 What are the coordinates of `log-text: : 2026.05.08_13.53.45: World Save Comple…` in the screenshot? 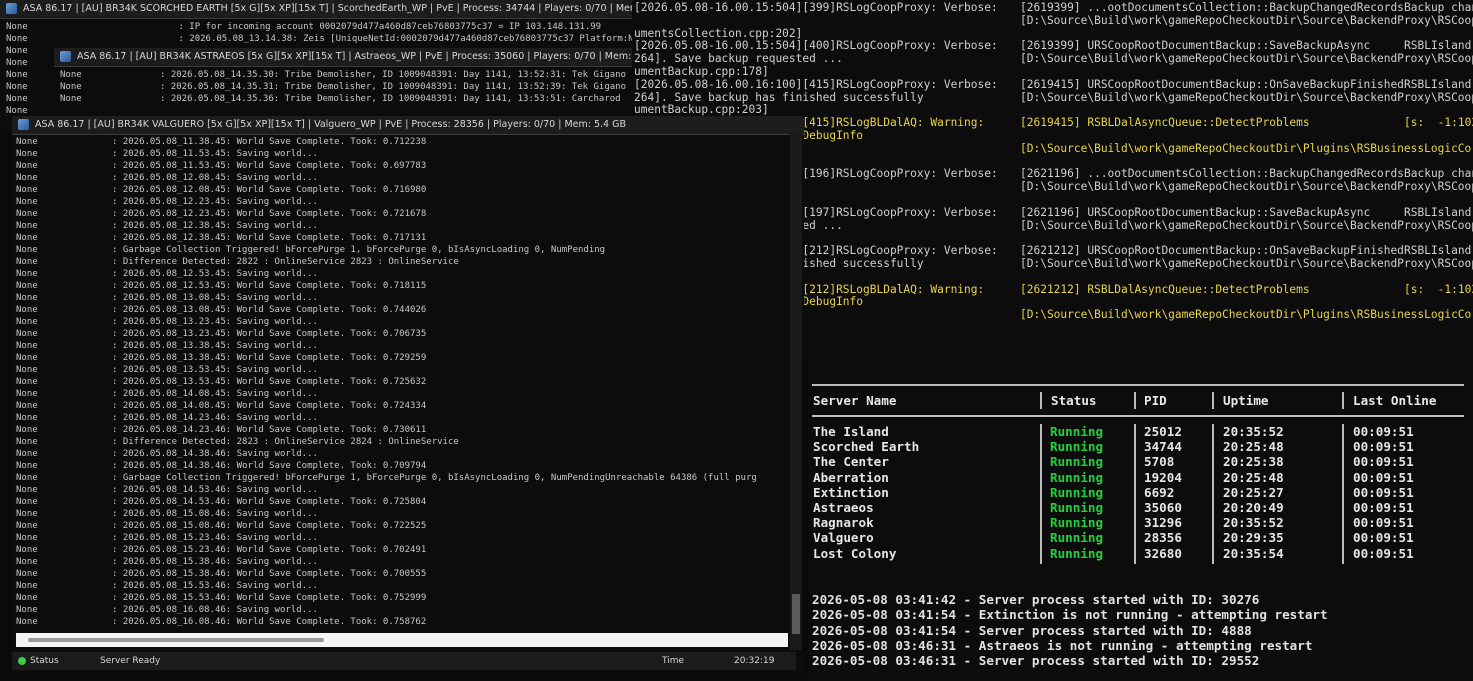 It's located at (269, 382).